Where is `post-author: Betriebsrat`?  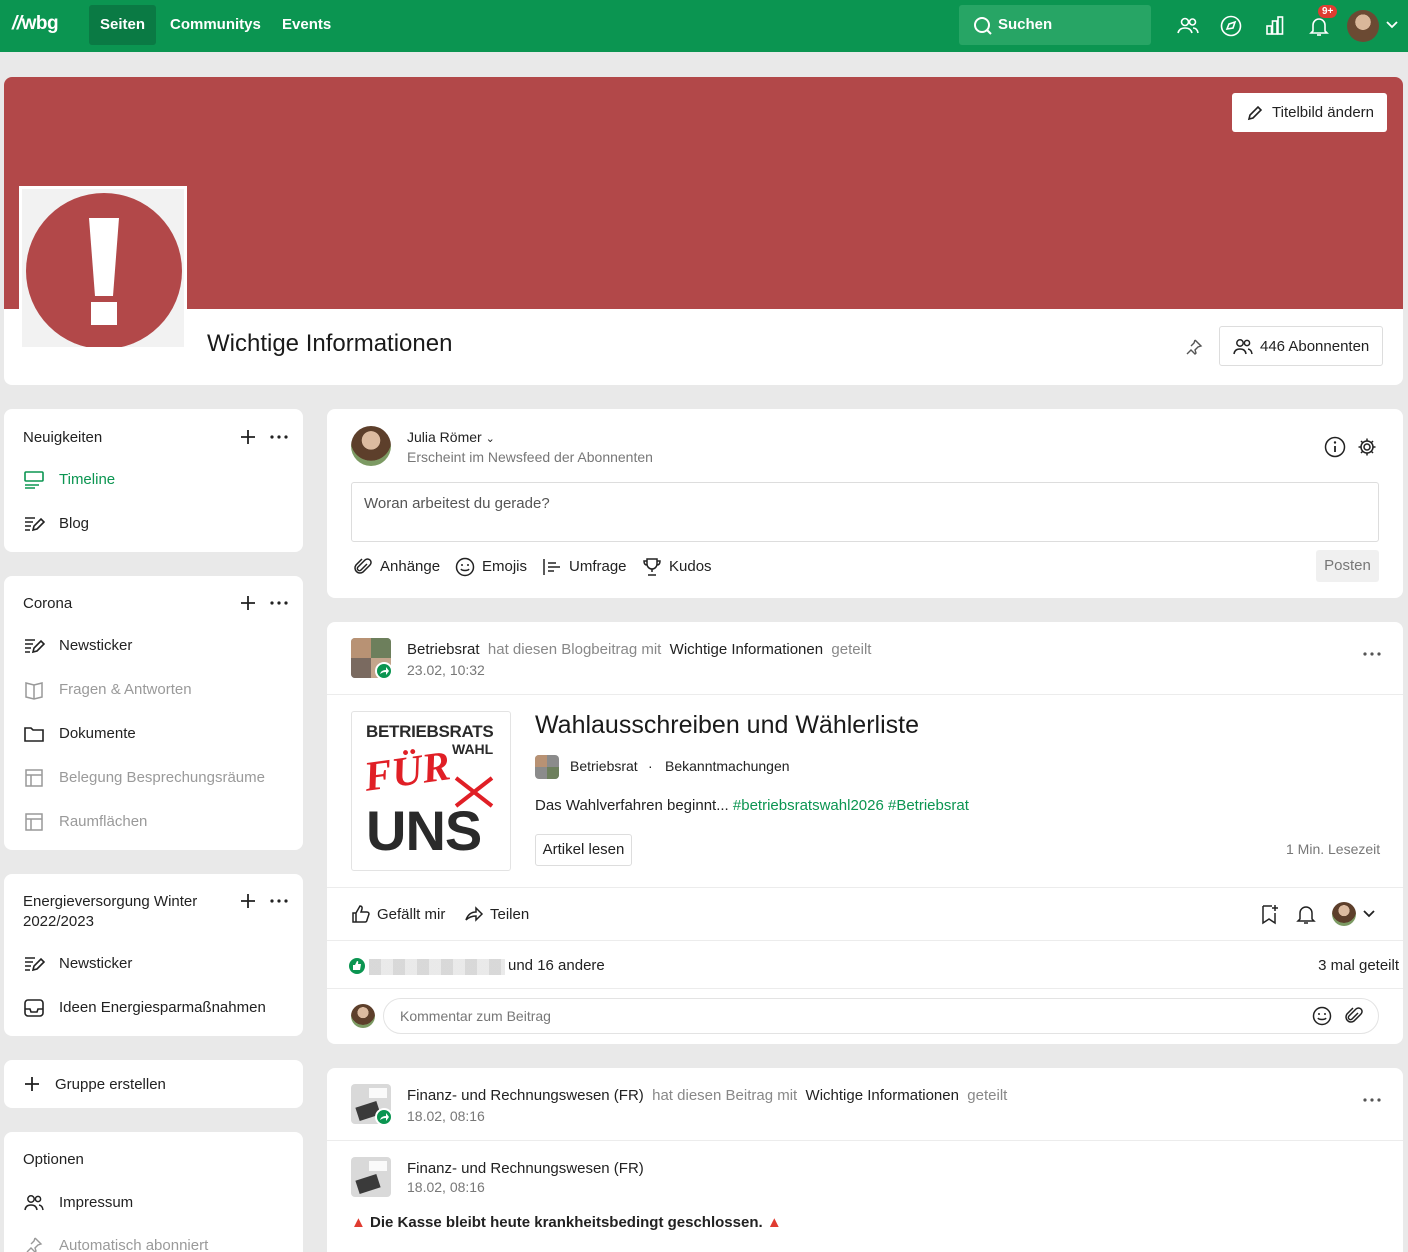
post-author: Betriebsrat is located at coordinates (443, 649).